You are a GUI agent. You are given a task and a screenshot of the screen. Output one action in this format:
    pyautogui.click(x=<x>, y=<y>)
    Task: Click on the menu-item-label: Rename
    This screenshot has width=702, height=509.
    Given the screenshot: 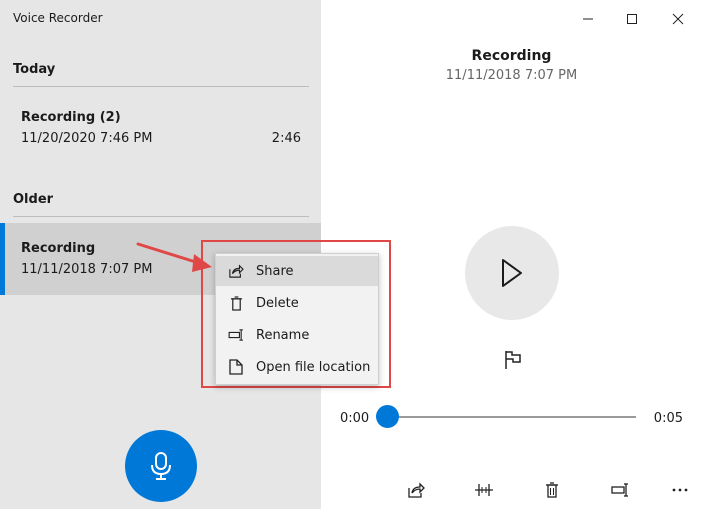 What is the action you would take?
    pyautogui.click(x=283, y=335)
    